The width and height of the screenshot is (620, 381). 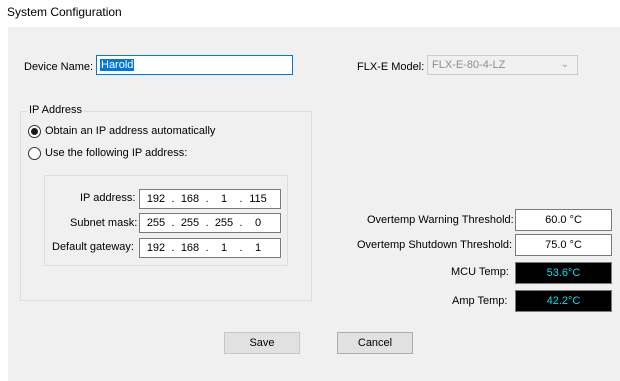 I want to click on device-name-input: Harold, so click(x=194, y=65).